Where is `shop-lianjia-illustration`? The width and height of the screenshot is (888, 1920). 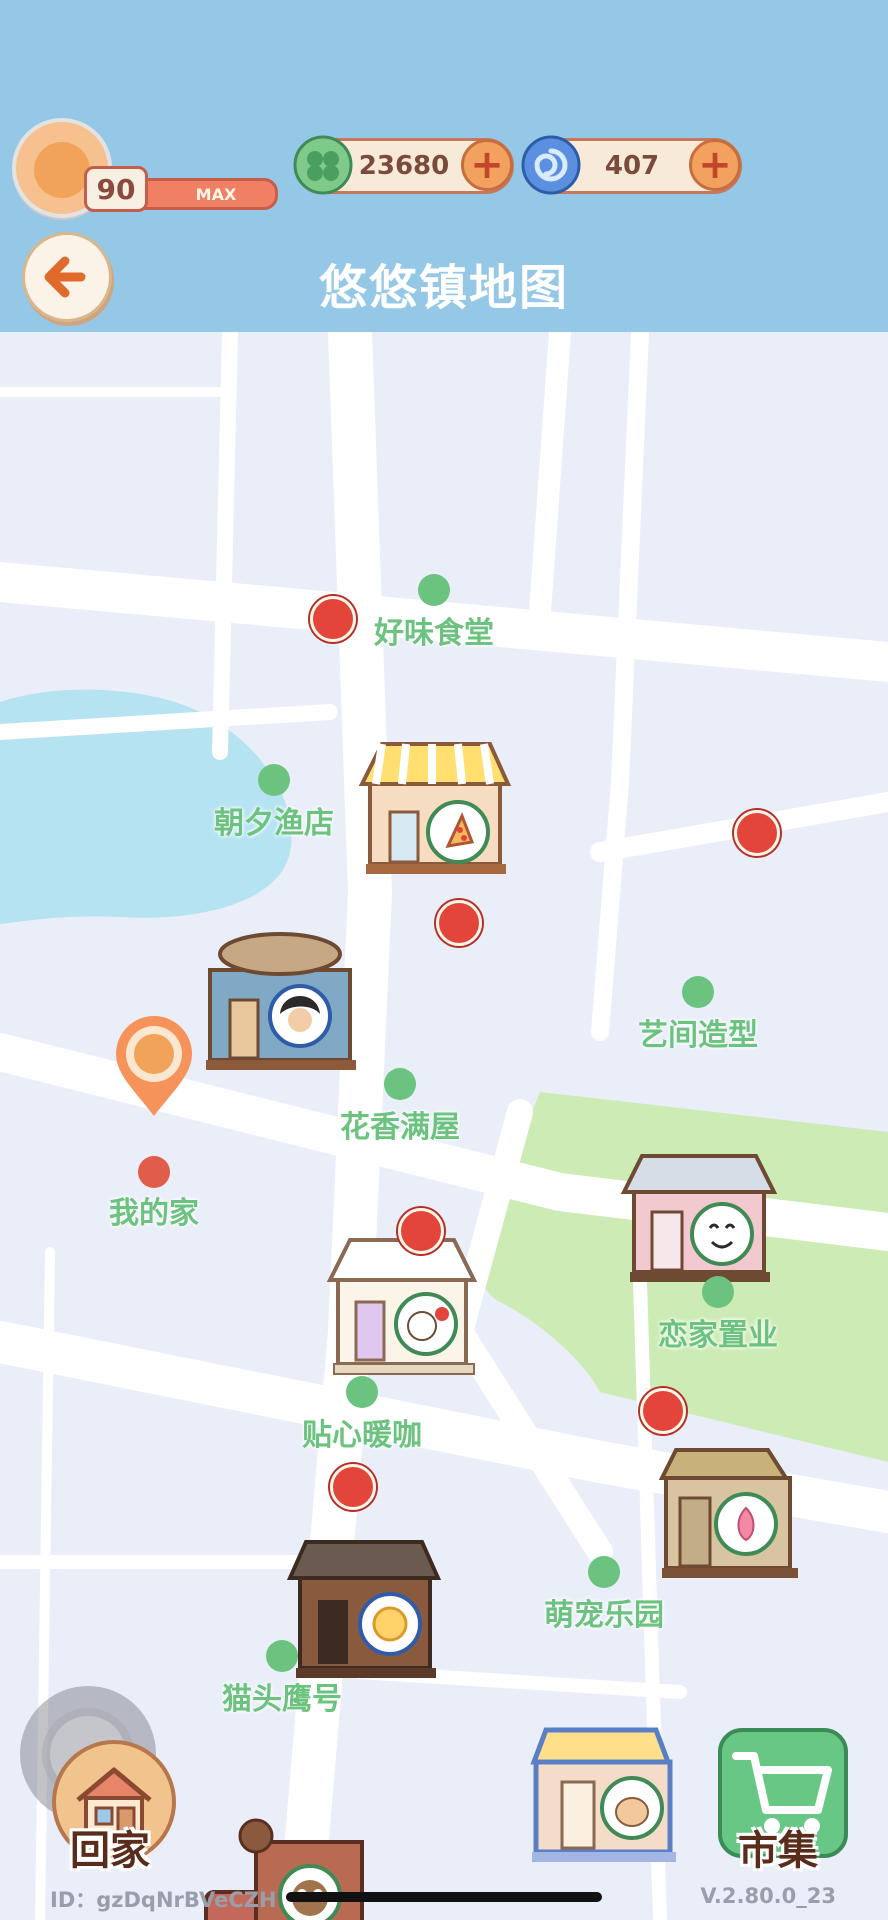 shop-lianjia-illustration is located at coordinates (728, 1513).